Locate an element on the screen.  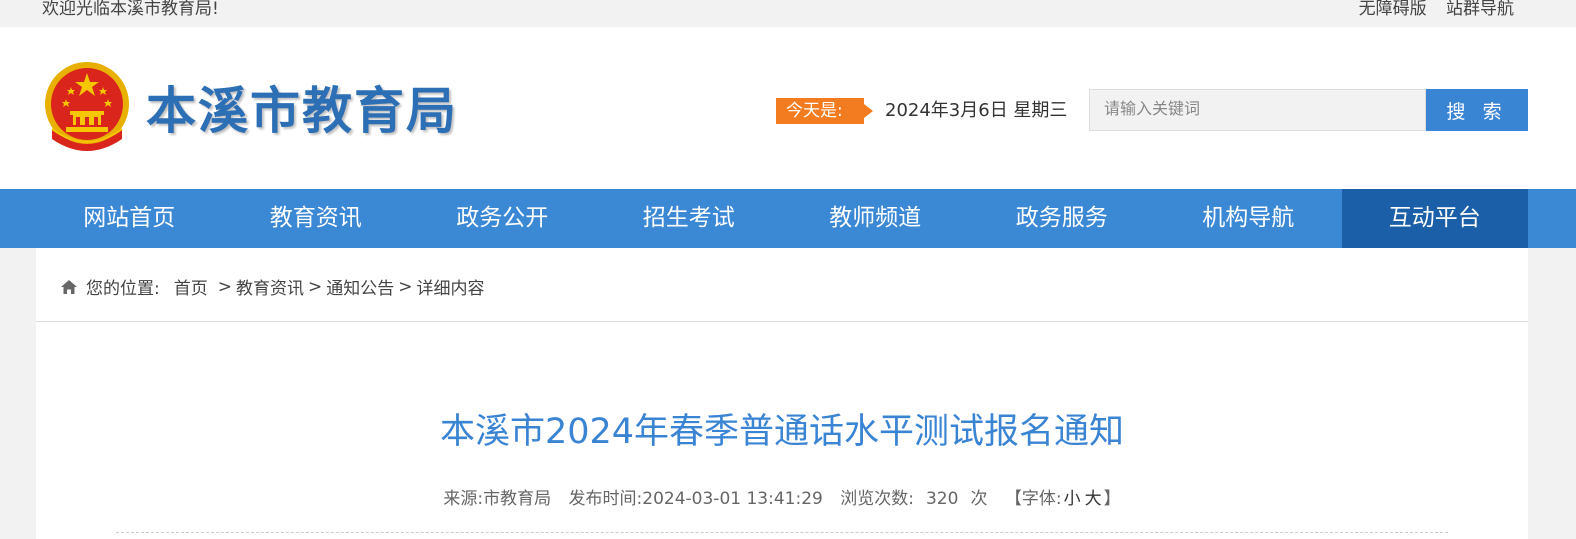
top-bar: 欢迎光临本溪市教育局! 无障碍版 站群导航 is located at coordinates (788, 13).